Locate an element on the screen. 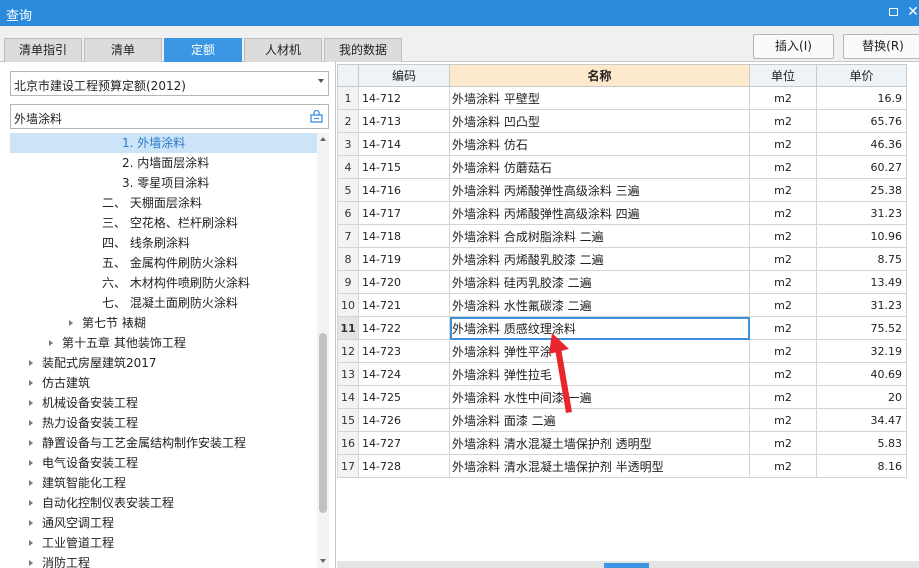 The image size is (919, 568). header-name: 名称 is located at coordinates (599, 75).